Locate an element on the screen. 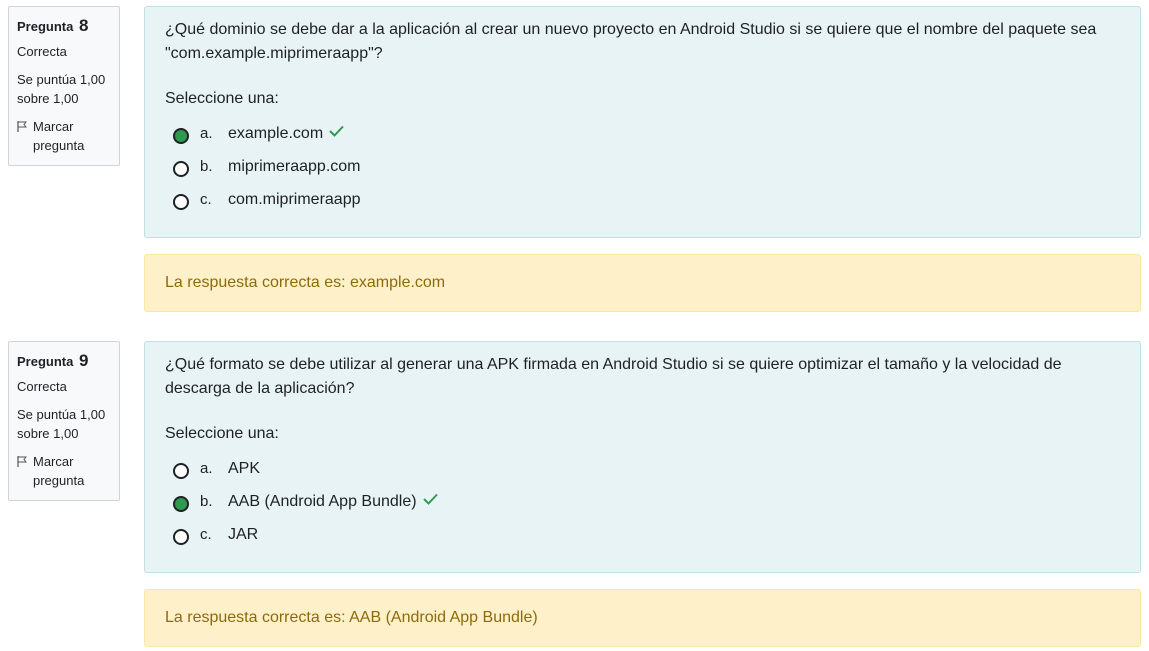 The width and height of the screenshot is (1149, 651). question-number-value: 8 is located at coordinates (83, 25).